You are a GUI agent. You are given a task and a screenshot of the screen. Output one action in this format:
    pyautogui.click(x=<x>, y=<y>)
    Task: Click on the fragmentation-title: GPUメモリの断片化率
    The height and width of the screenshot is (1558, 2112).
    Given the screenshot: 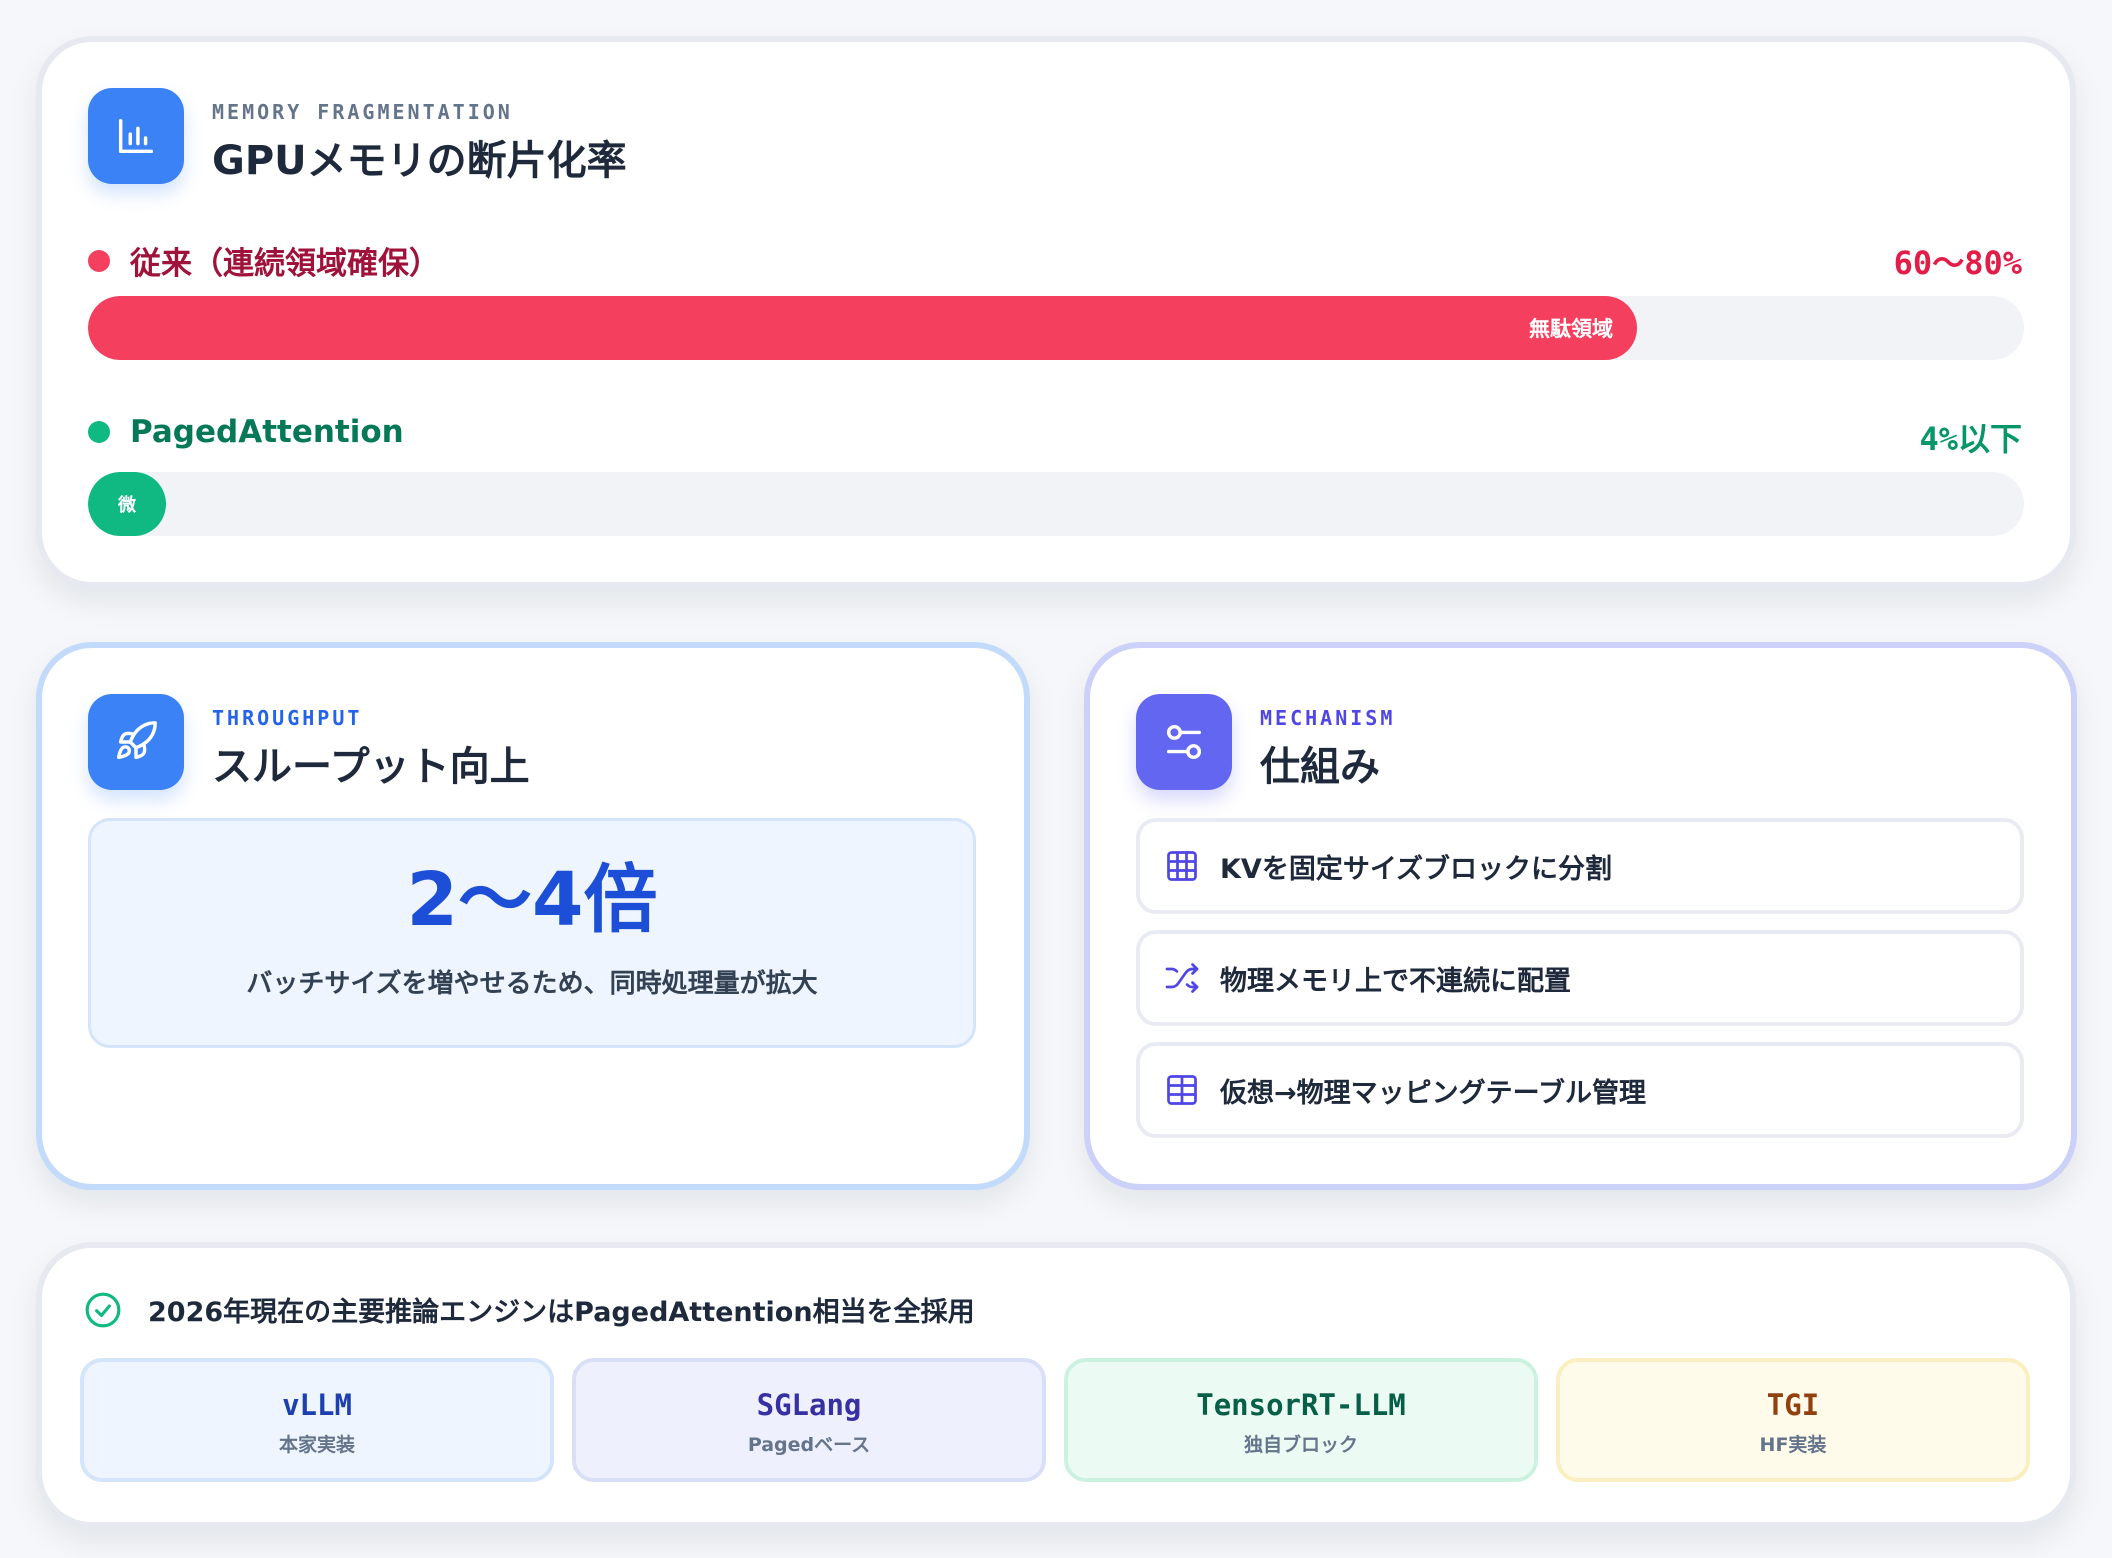 What is the action you would take?
    pyautogui.click(x=419, y=161)
    